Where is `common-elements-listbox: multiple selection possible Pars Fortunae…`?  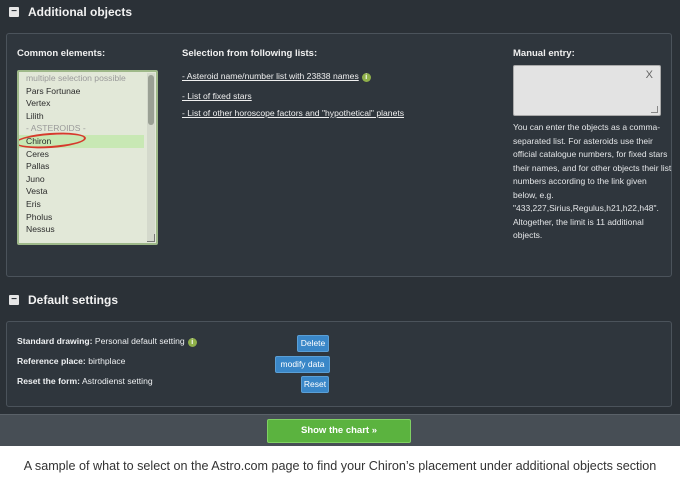
common-elements-listbox: multiple selection possible Pars Fortunae… is located at coordinates (87, 157).